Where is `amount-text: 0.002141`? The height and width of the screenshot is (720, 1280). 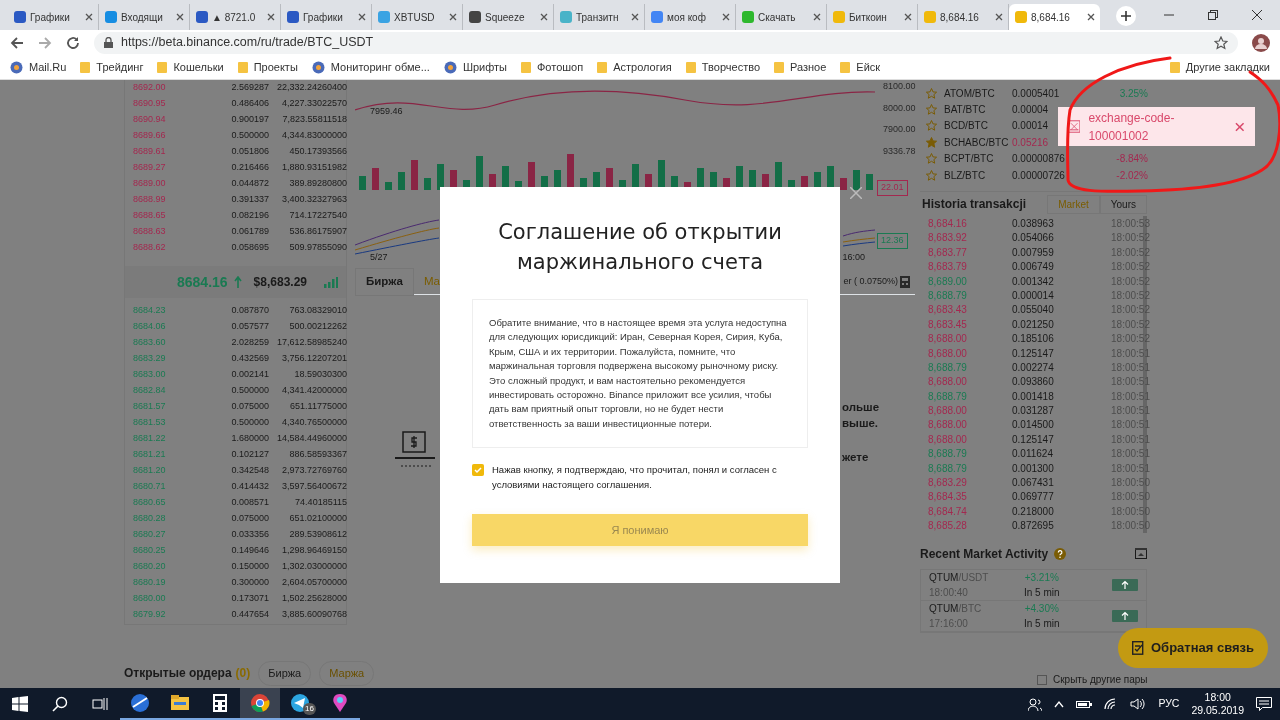 amount-text: 0.002141 is located at coordinates (249, 375).